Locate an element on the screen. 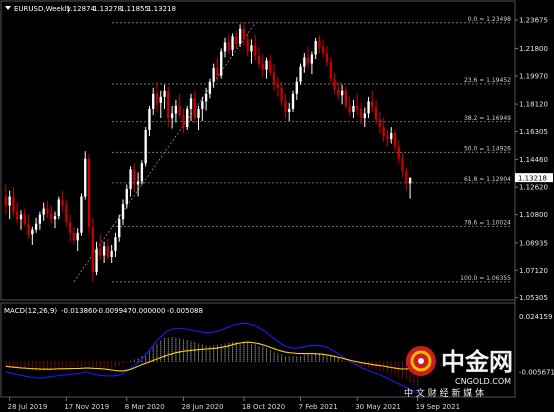 The height and width of the screenshot is (412, 554). time-tick-label: 30 May 2021 is located at coordinates (378, 407).